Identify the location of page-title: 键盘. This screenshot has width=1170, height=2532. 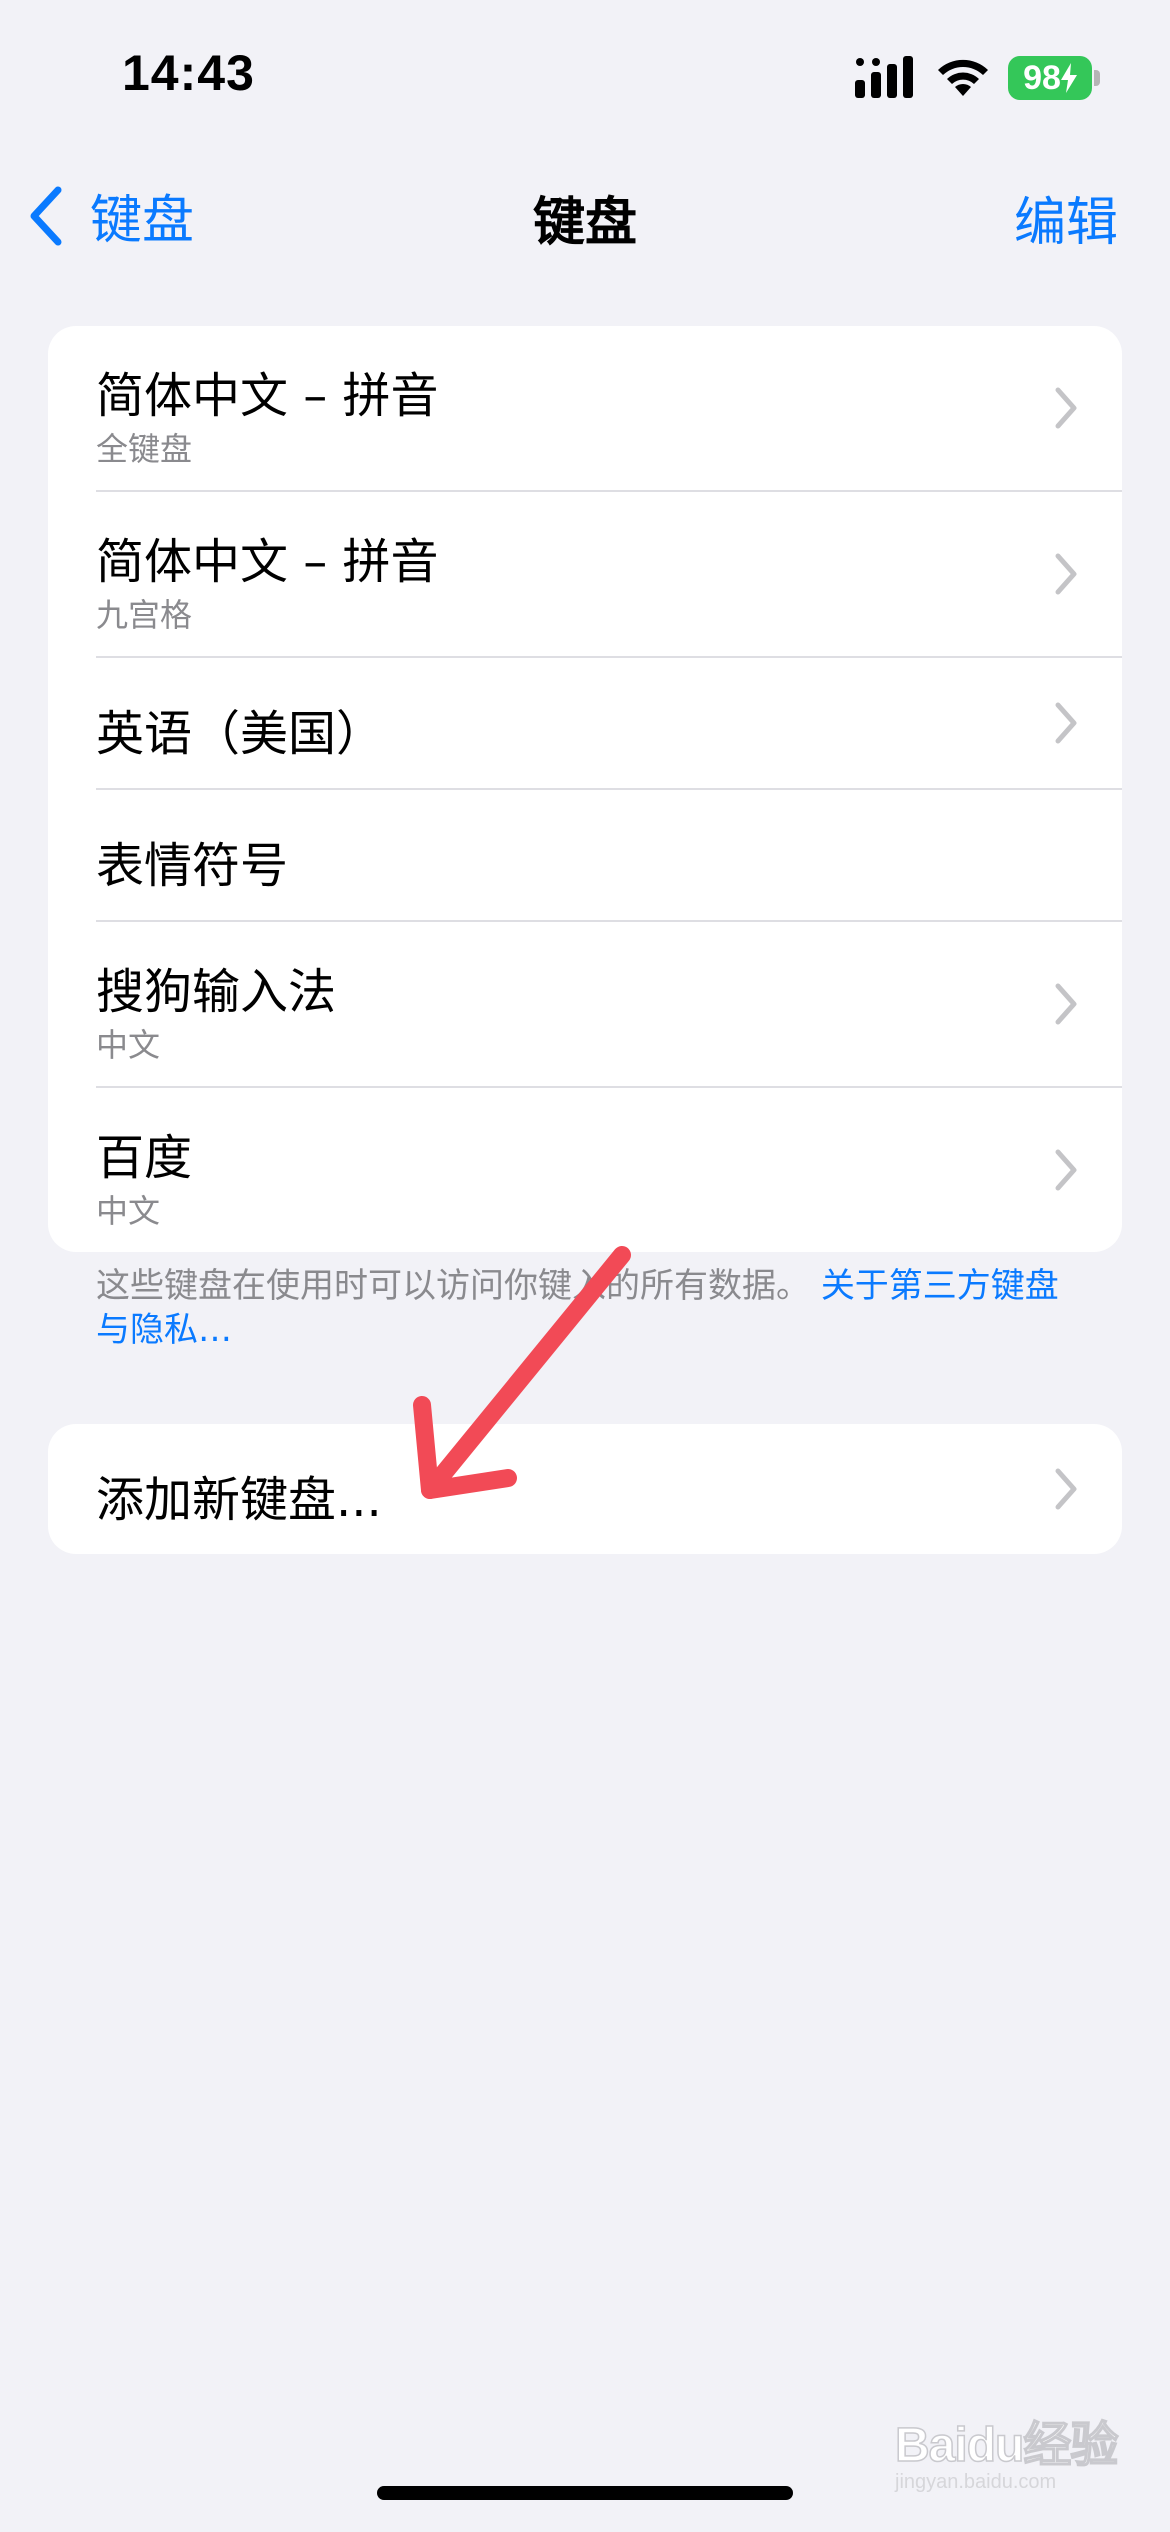
(584, 223).